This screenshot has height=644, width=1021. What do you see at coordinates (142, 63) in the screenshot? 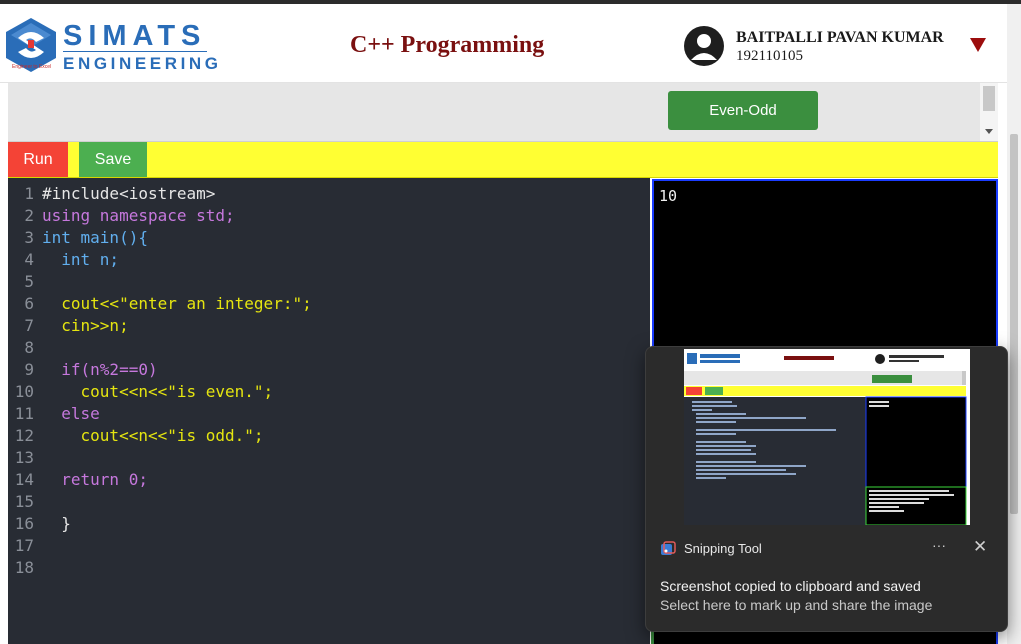
I see `brand-subtitle: ENGINEERING` at bounding box center [142, 63].